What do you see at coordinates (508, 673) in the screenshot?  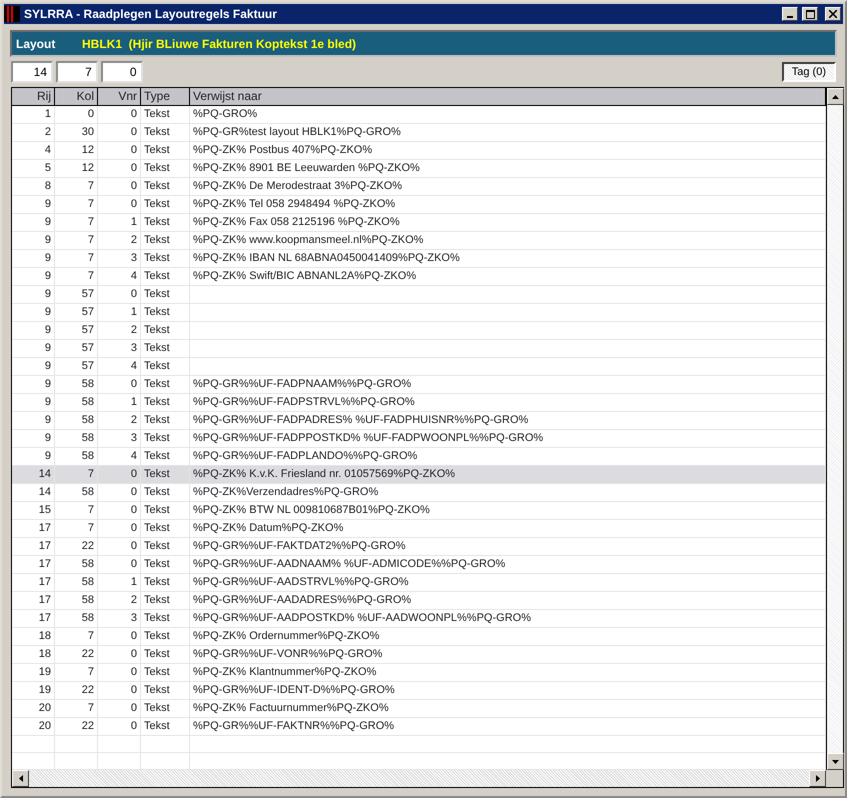 I see `table-cell: %PQ-ZK% Klantnummer%PQ-ZKO%` at bounding box center [508, 673].